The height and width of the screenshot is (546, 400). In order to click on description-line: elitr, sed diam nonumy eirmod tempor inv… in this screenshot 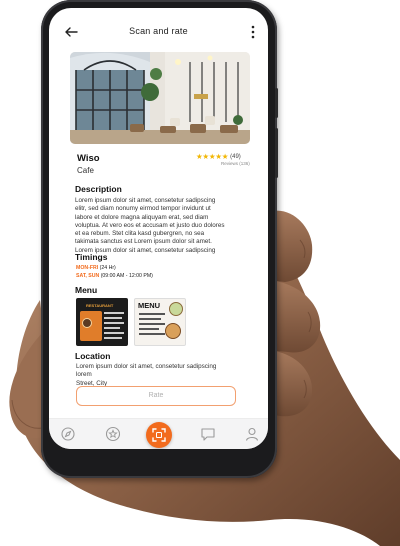, I will do `click(143, 209)`.